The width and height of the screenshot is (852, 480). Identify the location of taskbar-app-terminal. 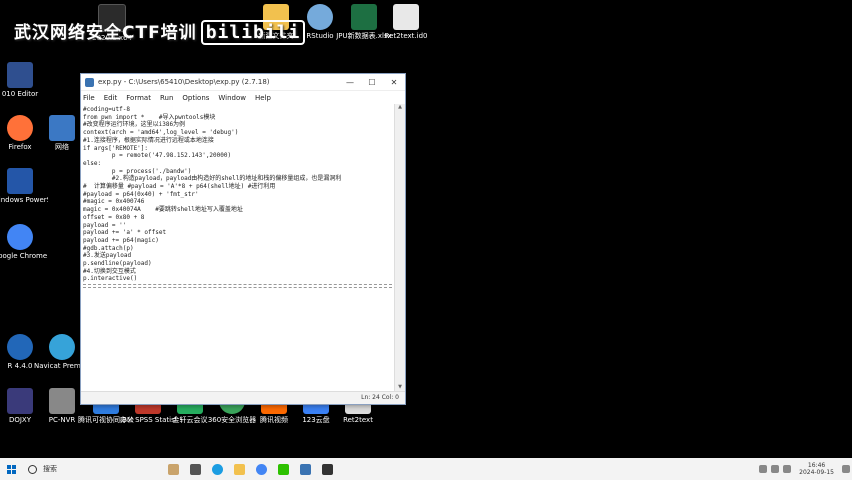
(327, 469).